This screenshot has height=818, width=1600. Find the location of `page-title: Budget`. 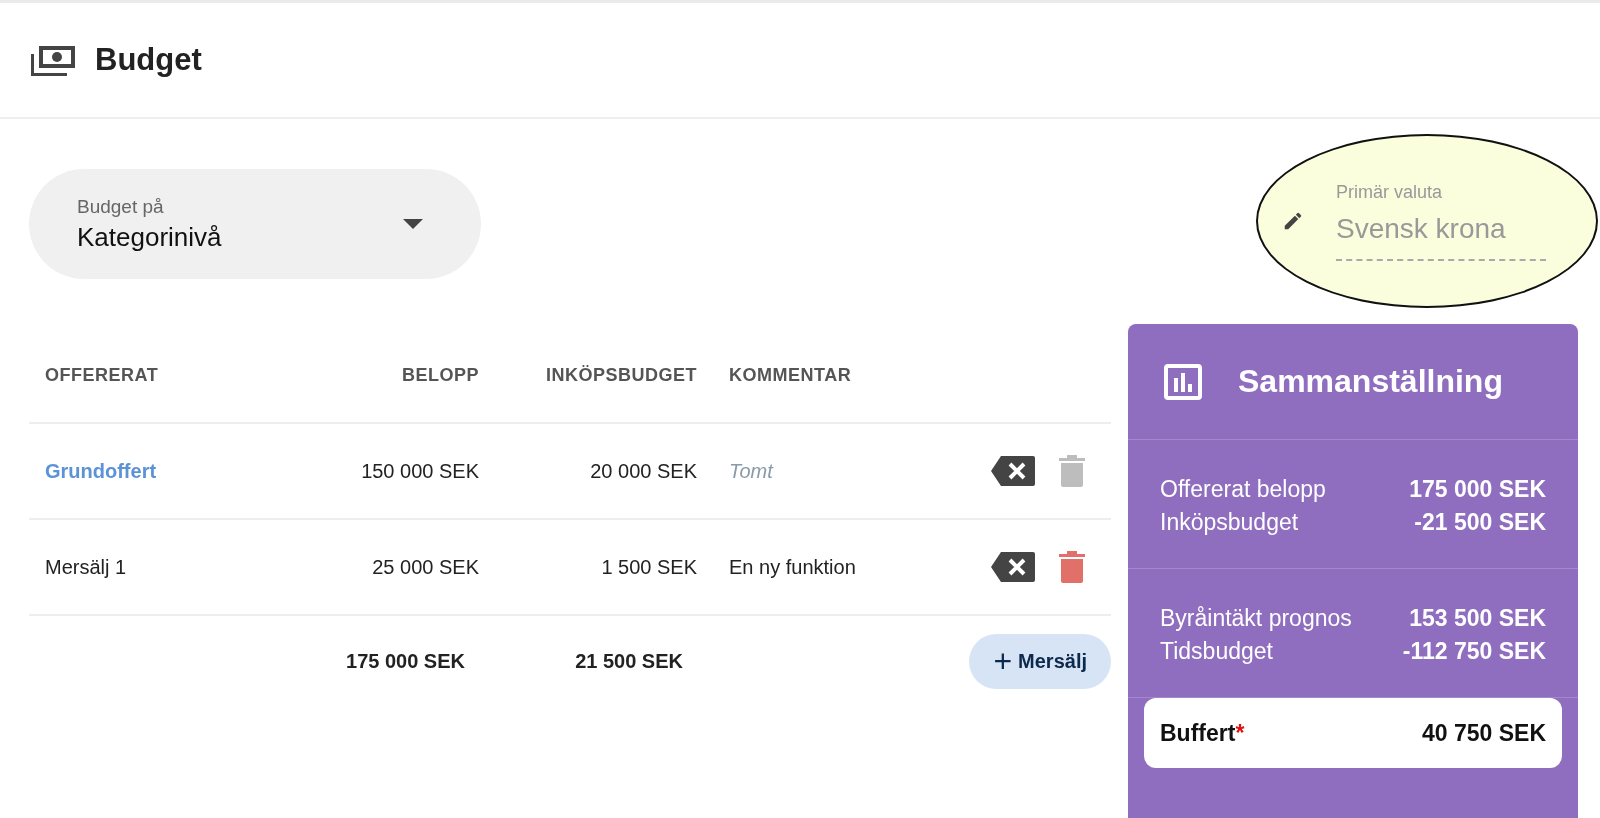

page-title: Budget is located at coordinates (148, 60).